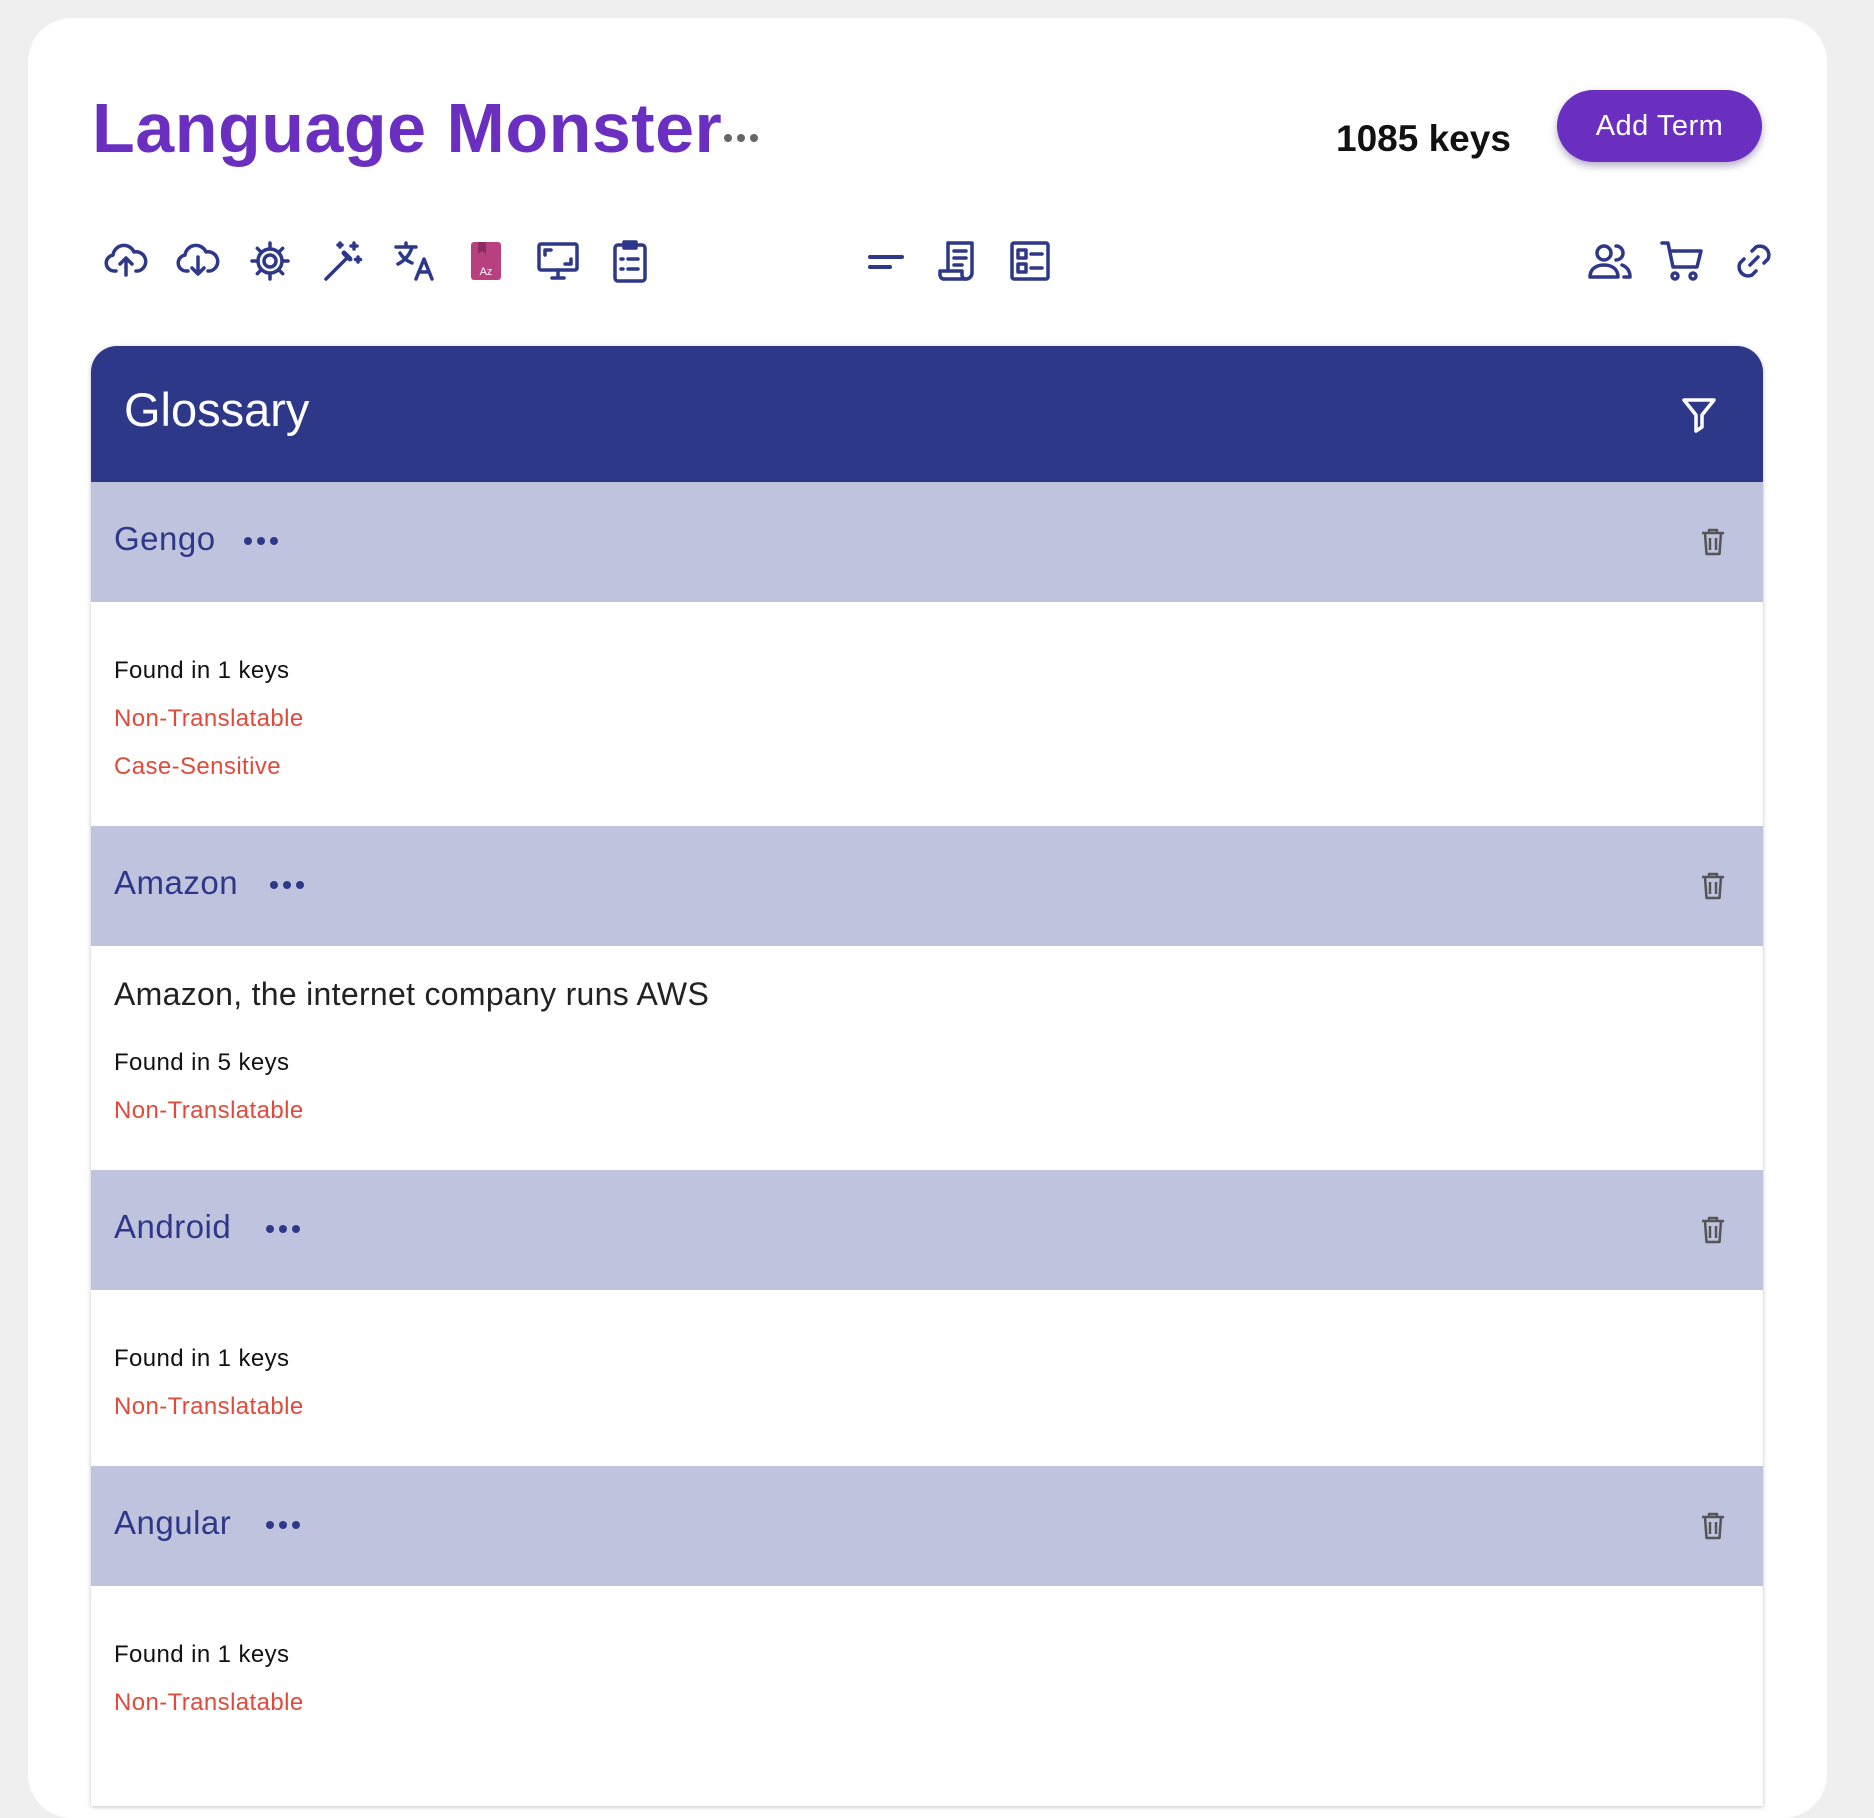 This screenshot has width=1874, height=1818. I want to click on dictionary-icon: Az, so click(486, 261).